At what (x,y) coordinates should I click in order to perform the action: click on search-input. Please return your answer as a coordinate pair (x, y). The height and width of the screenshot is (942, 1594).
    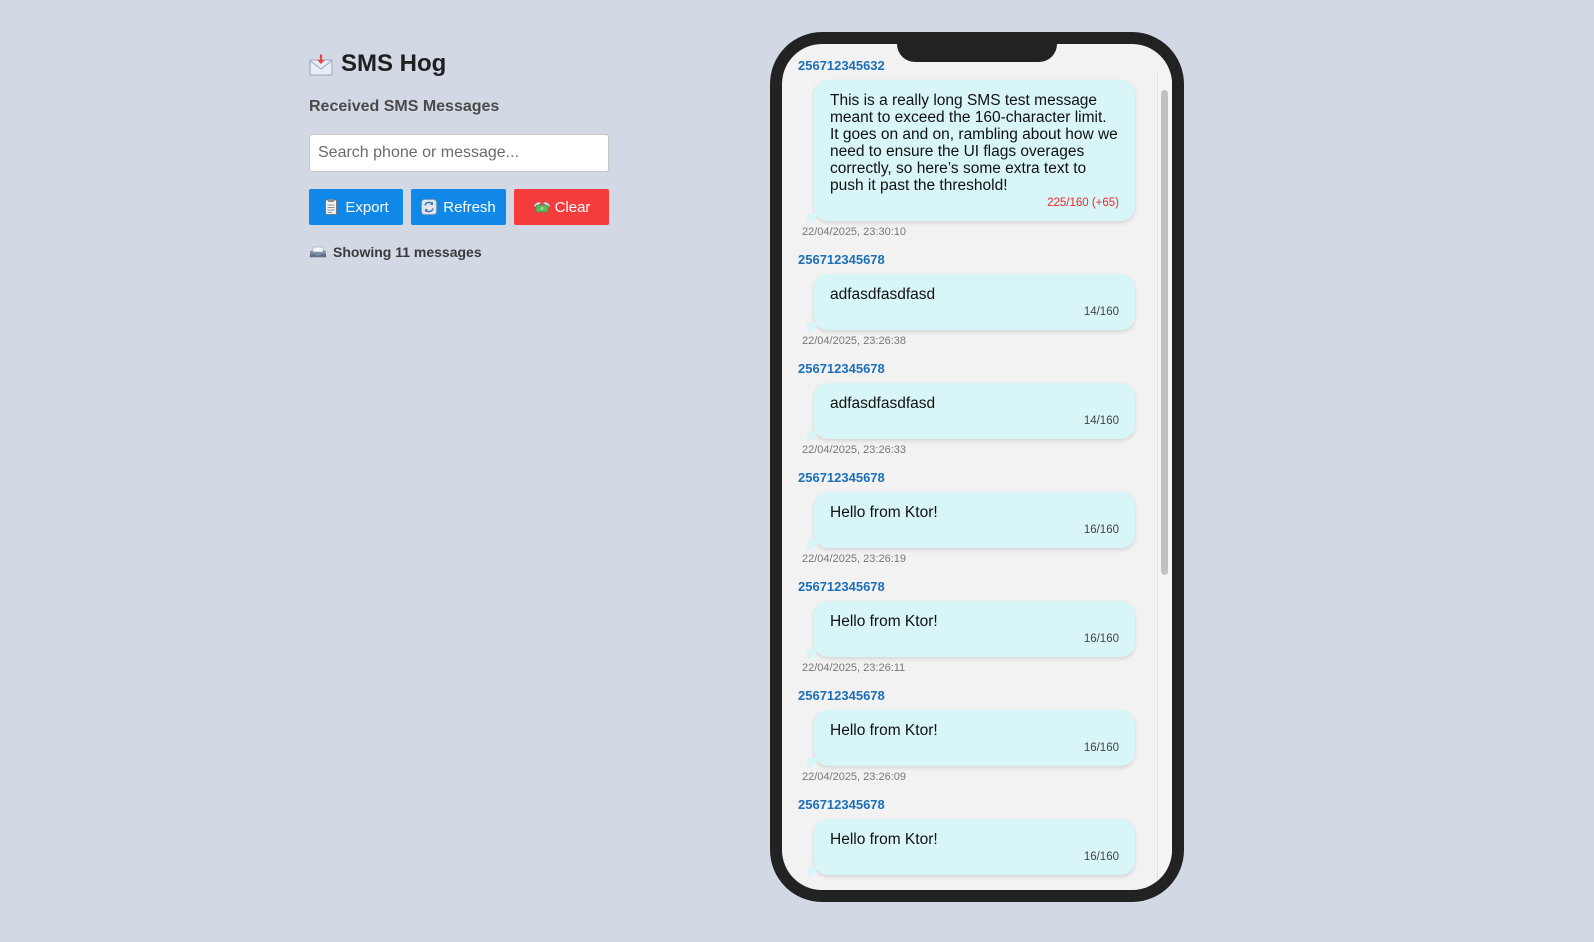
    Looking at the image, I should click on (459, 153).